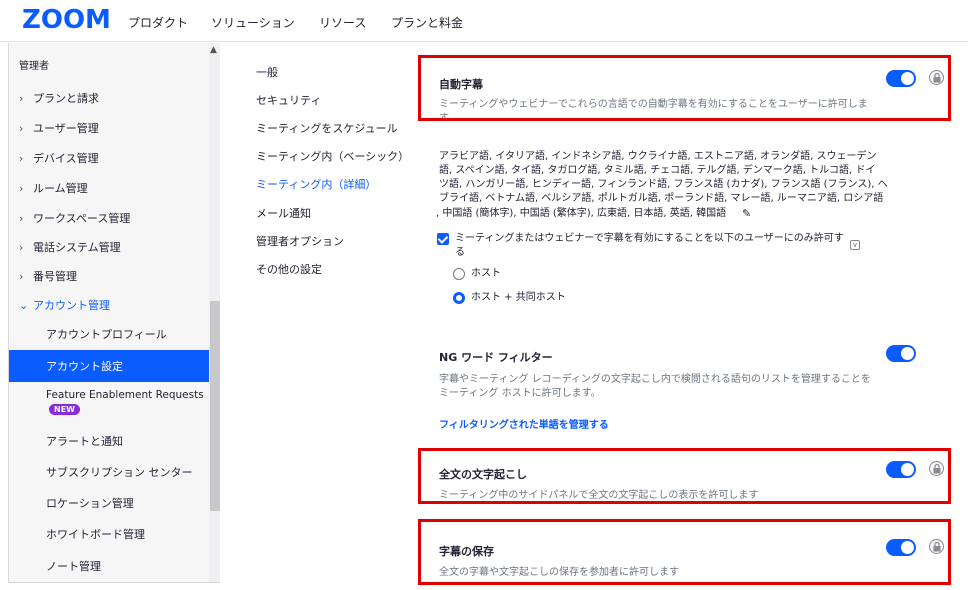 This screenshot has width=968, height=590. Describe the element at coordinates (524, 423) in the screenshot. I see `manage-filtered-words-link: フィルタリングされた単語を管理する` at that location.